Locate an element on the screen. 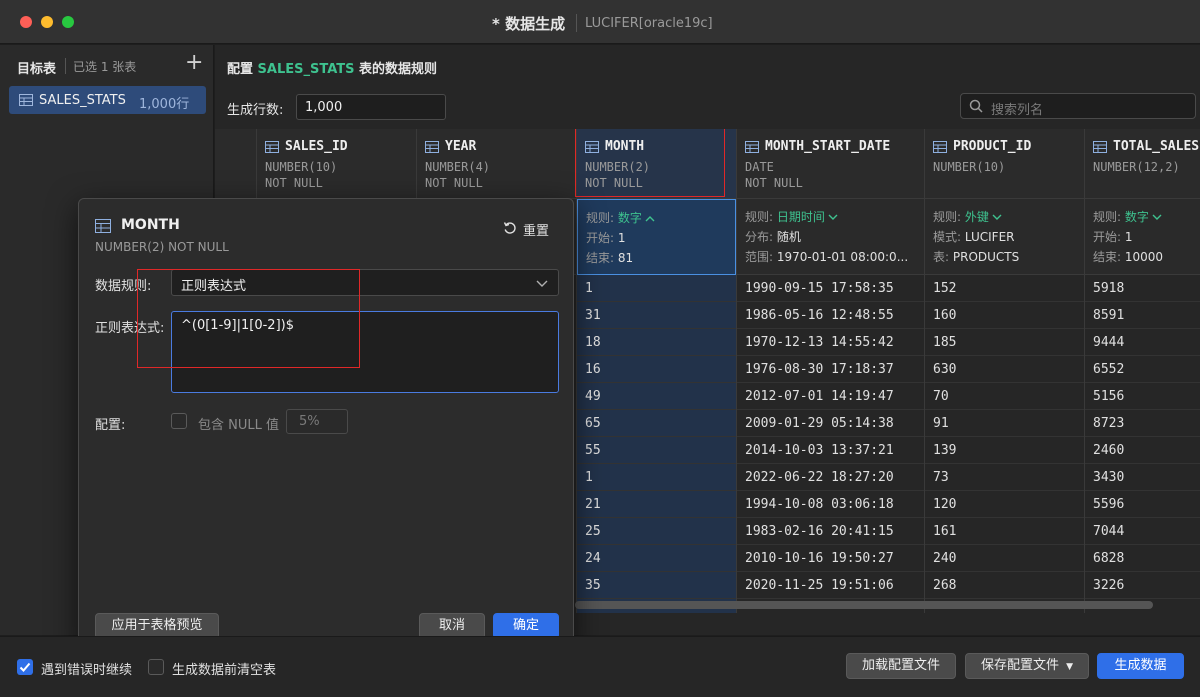 This screenshot has width=1200, height=697. column-header: TOTAL_SALES NUMBER(12,2) is located at coordinates (1142, 164).